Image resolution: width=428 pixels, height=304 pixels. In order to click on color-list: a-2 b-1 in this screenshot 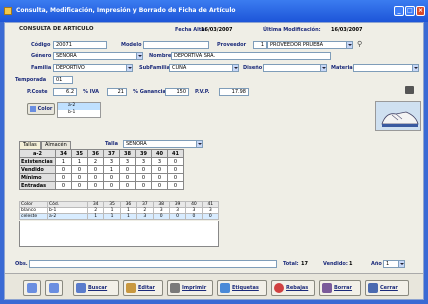, I will do `click(79, 110)`.